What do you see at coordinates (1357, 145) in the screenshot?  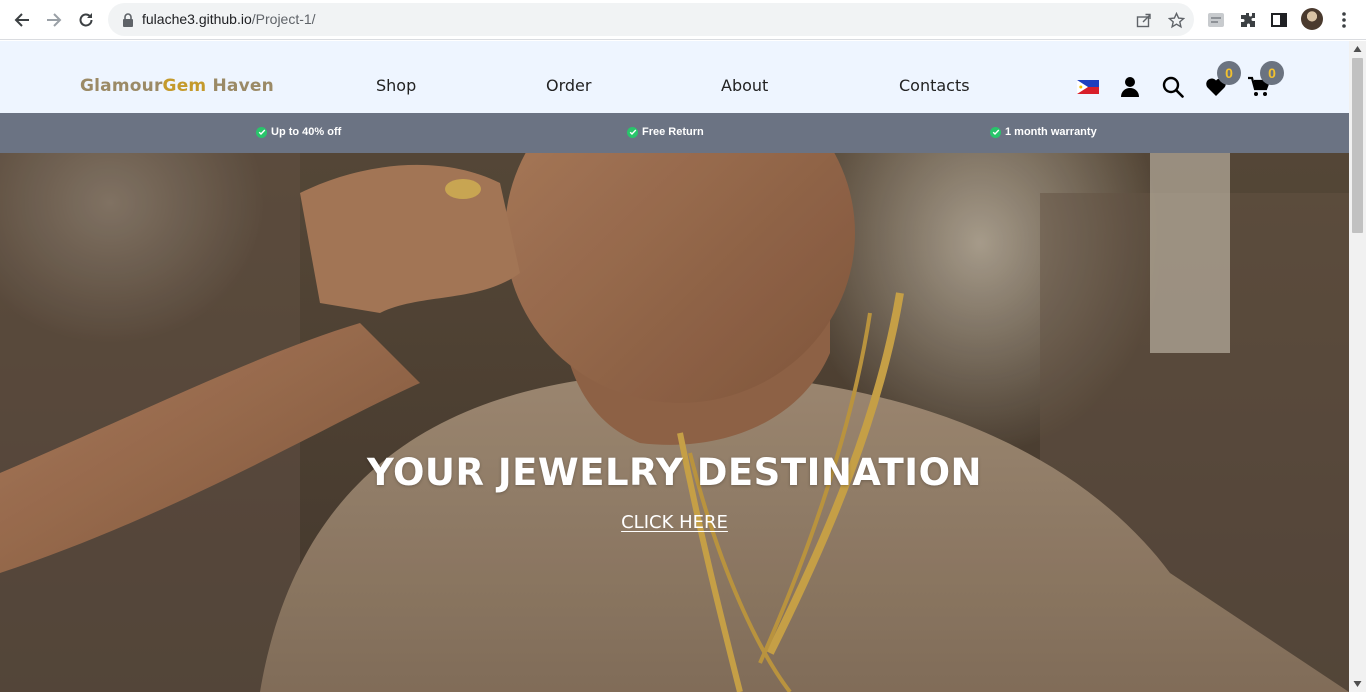 I see `scroll-thumb` at bounding box center [1357, 145].